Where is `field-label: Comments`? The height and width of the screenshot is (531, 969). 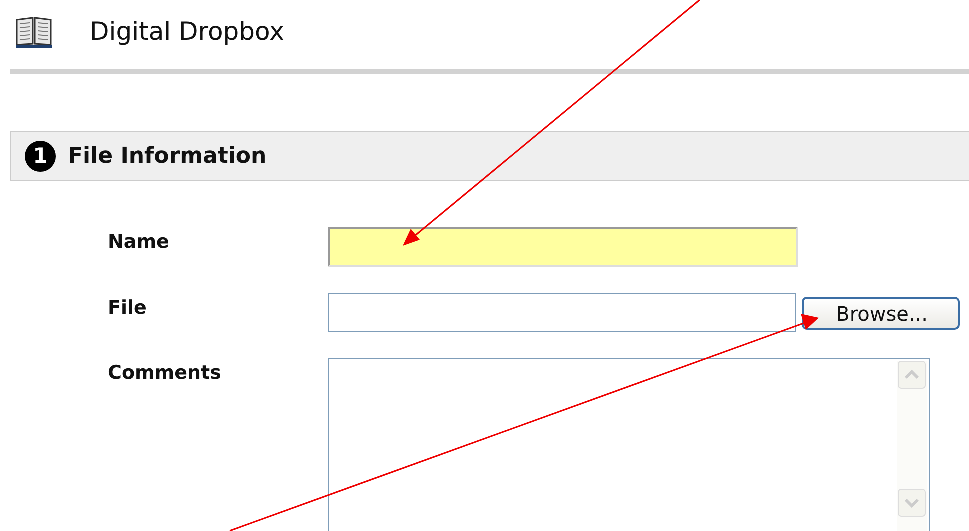 field-label: Comments is located at coordinates (165, 372).